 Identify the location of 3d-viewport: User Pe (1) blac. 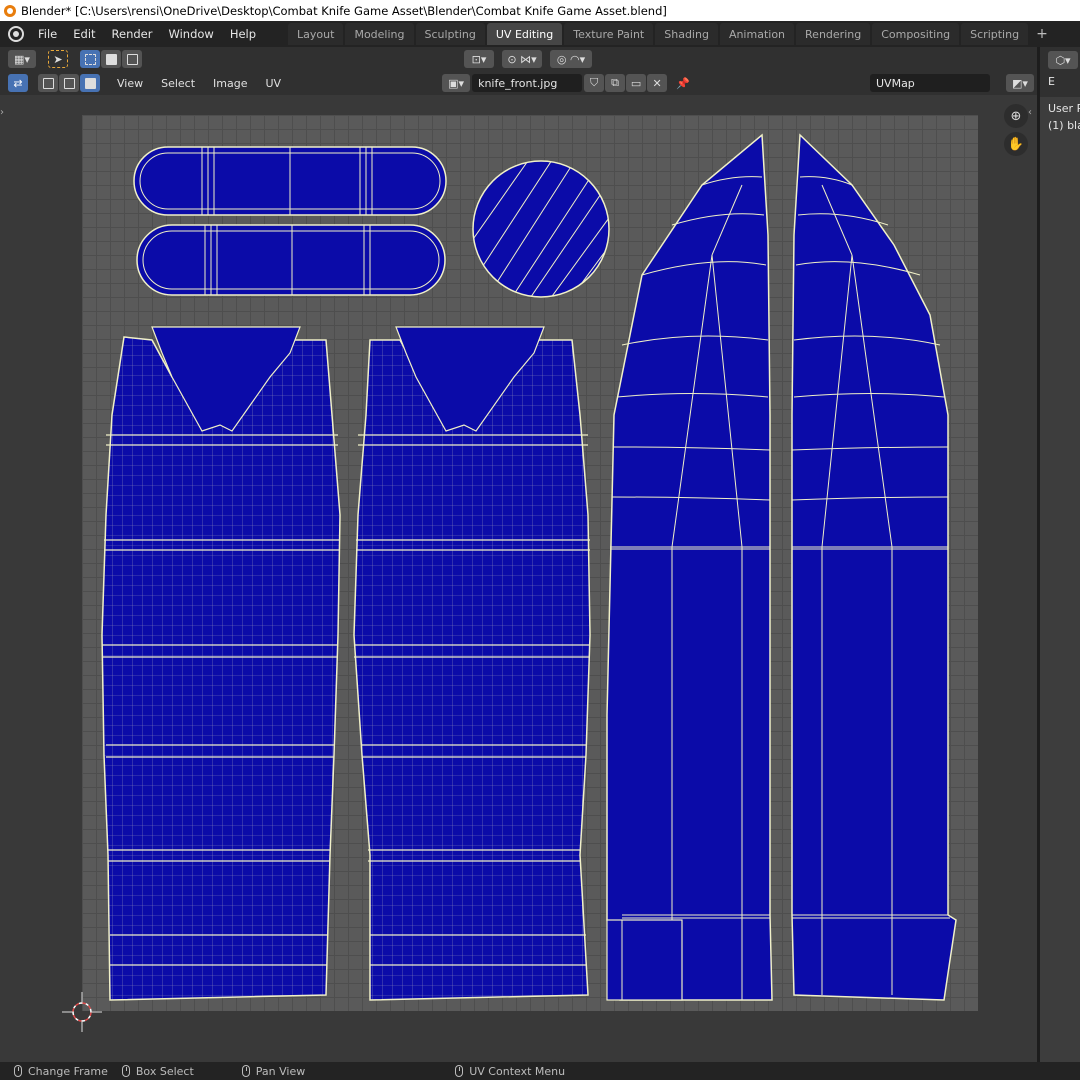
(1060, 579).